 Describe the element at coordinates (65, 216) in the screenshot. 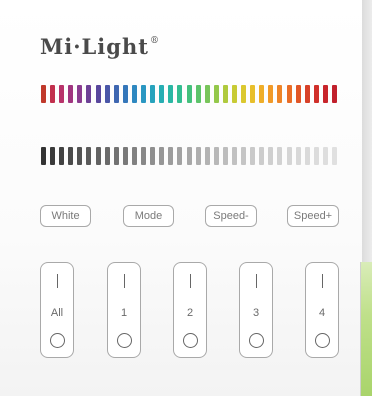

I see `white-button: White` at that location.